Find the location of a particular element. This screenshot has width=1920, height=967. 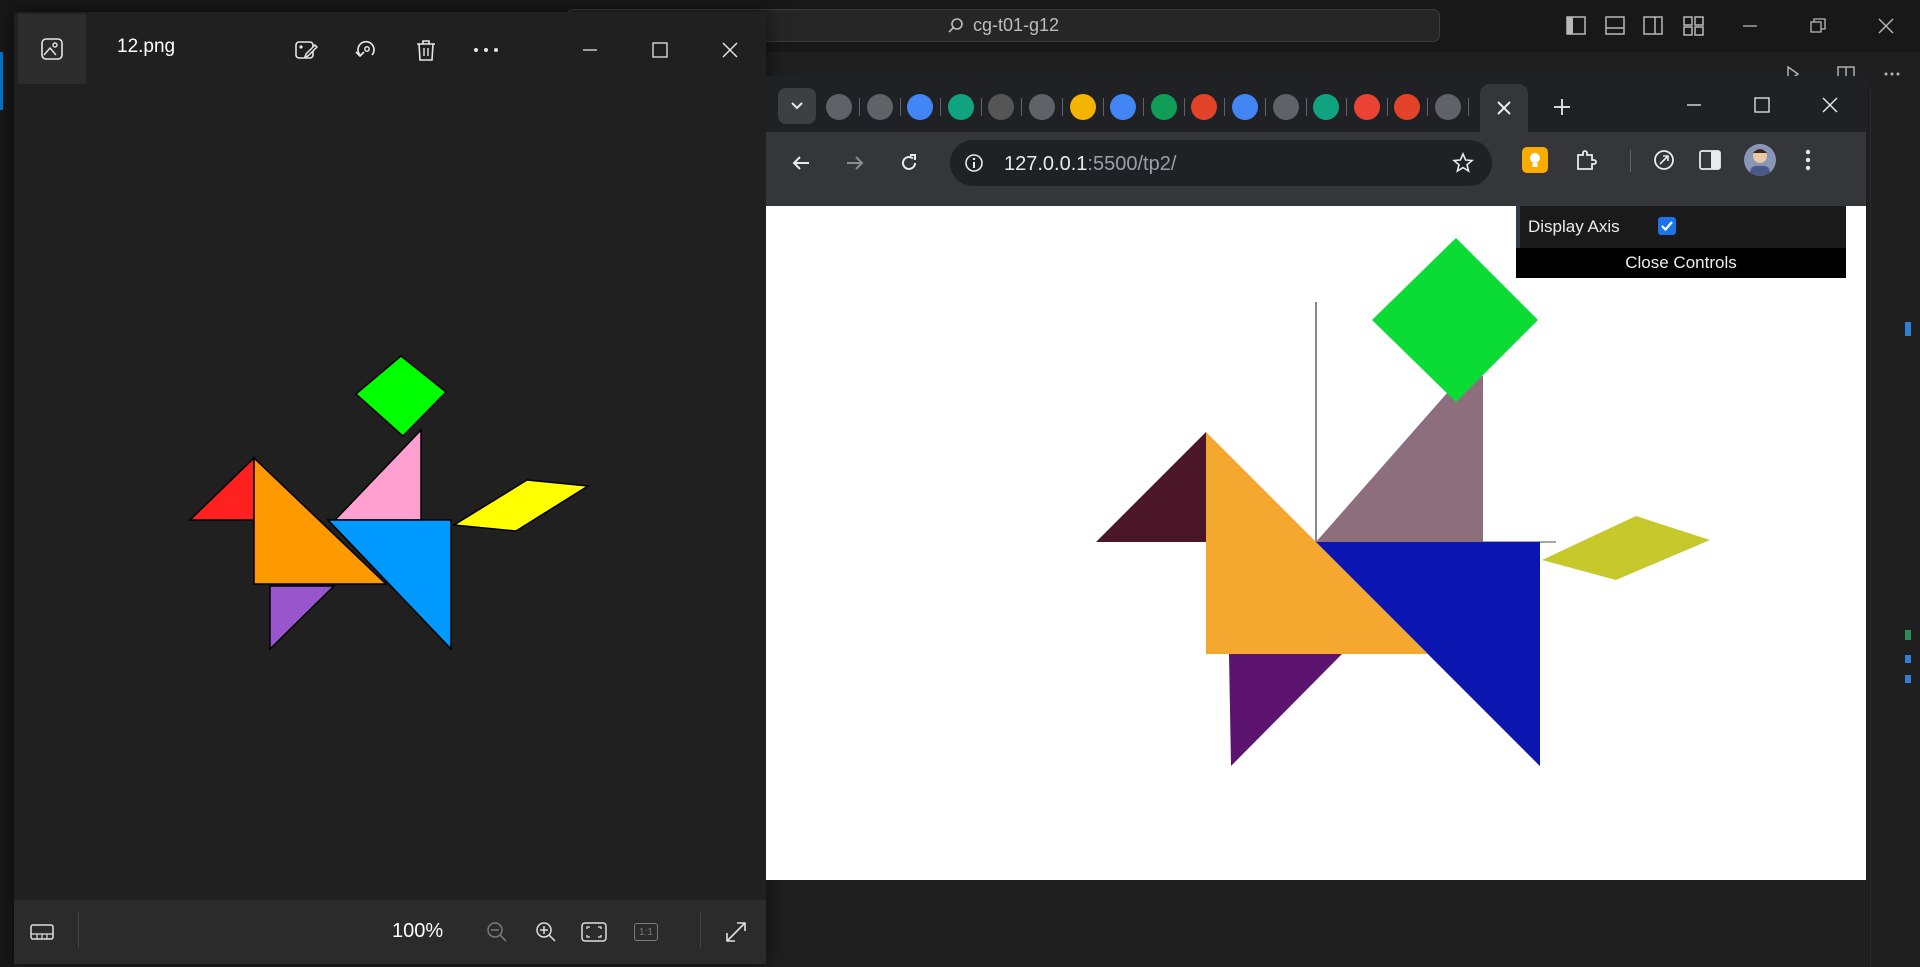

tab-search-button is located at coordinates (797, 106).